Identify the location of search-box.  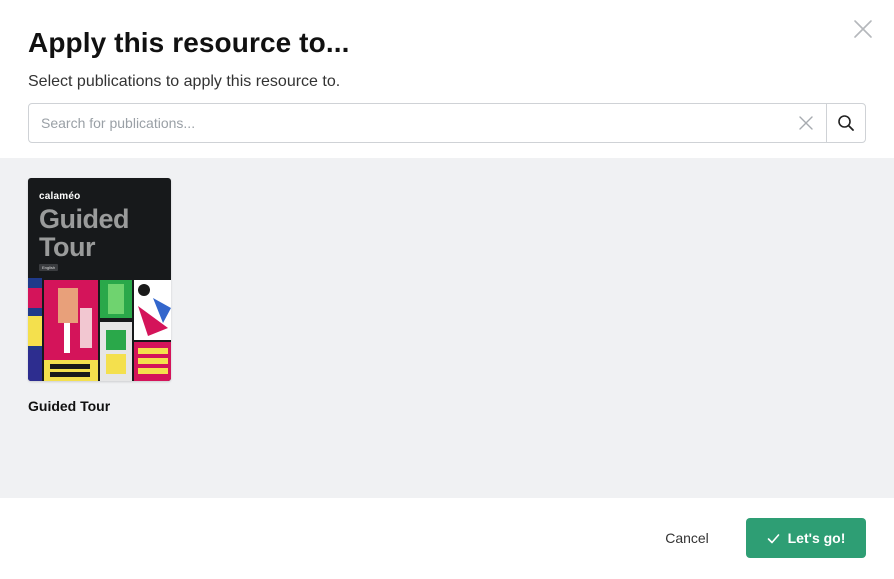
(447, 123).